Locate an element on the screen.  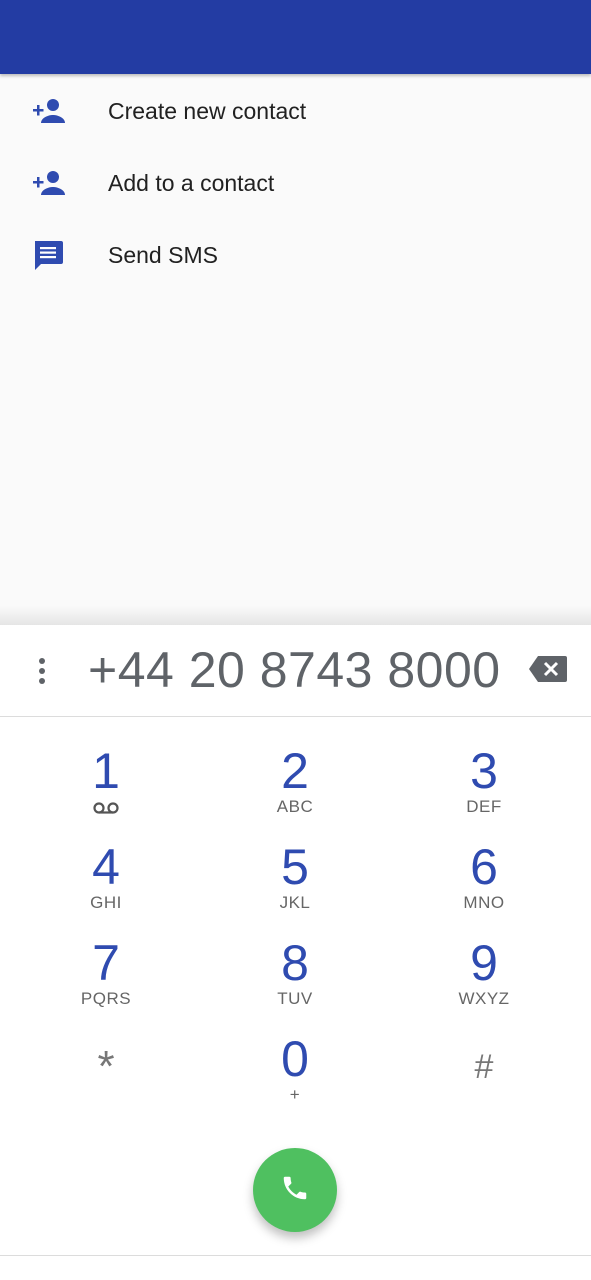
key-8: 8 TUV is located at coordinates (295, 982).